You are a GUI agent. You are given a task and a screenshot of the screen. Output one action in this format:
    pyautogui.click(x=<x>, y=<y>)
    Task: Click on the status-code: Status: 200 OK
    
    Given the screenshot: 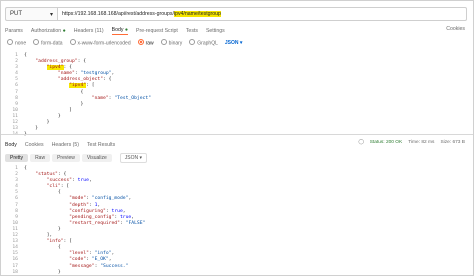 What is the action you would take?
    pyautogui.click(x=386, y=142)
    